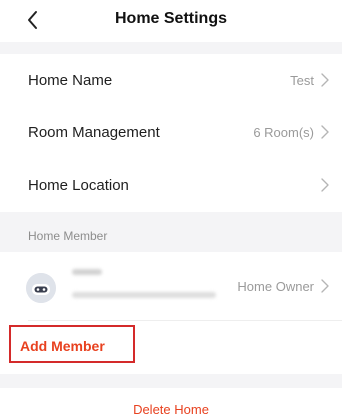 This screenshot has width=342, height=419. What do you see at coordinates (68, 236) in the screenshot?
I see `home-member-section-label: Home Member` at bounding box center [68, 236].